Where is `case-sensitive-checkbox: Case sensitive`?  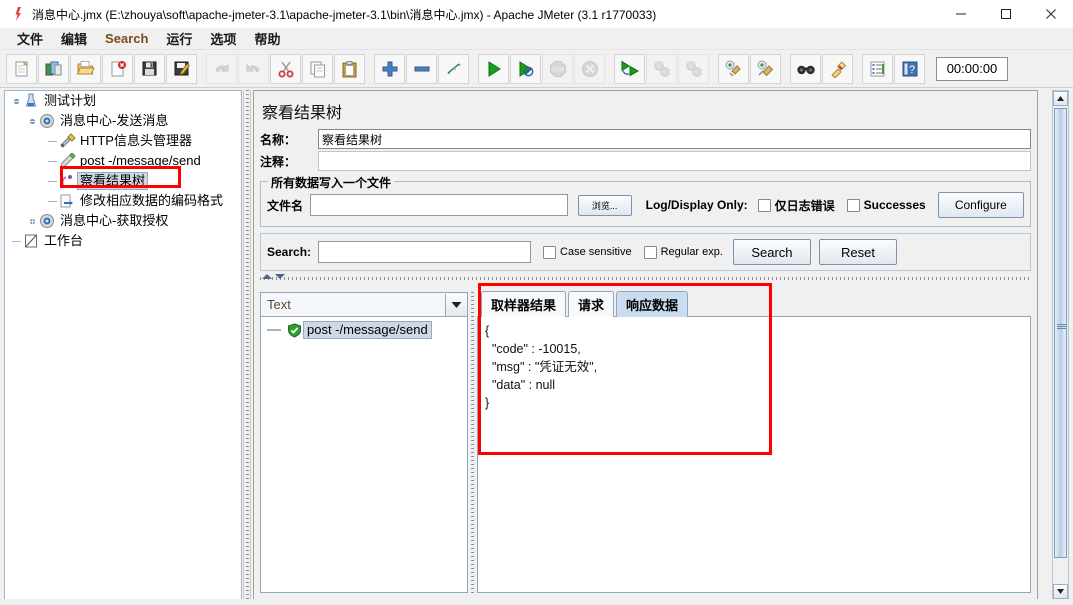
case-sensitive-checkbox: Case sensitive is located at coordinates (587, 252).